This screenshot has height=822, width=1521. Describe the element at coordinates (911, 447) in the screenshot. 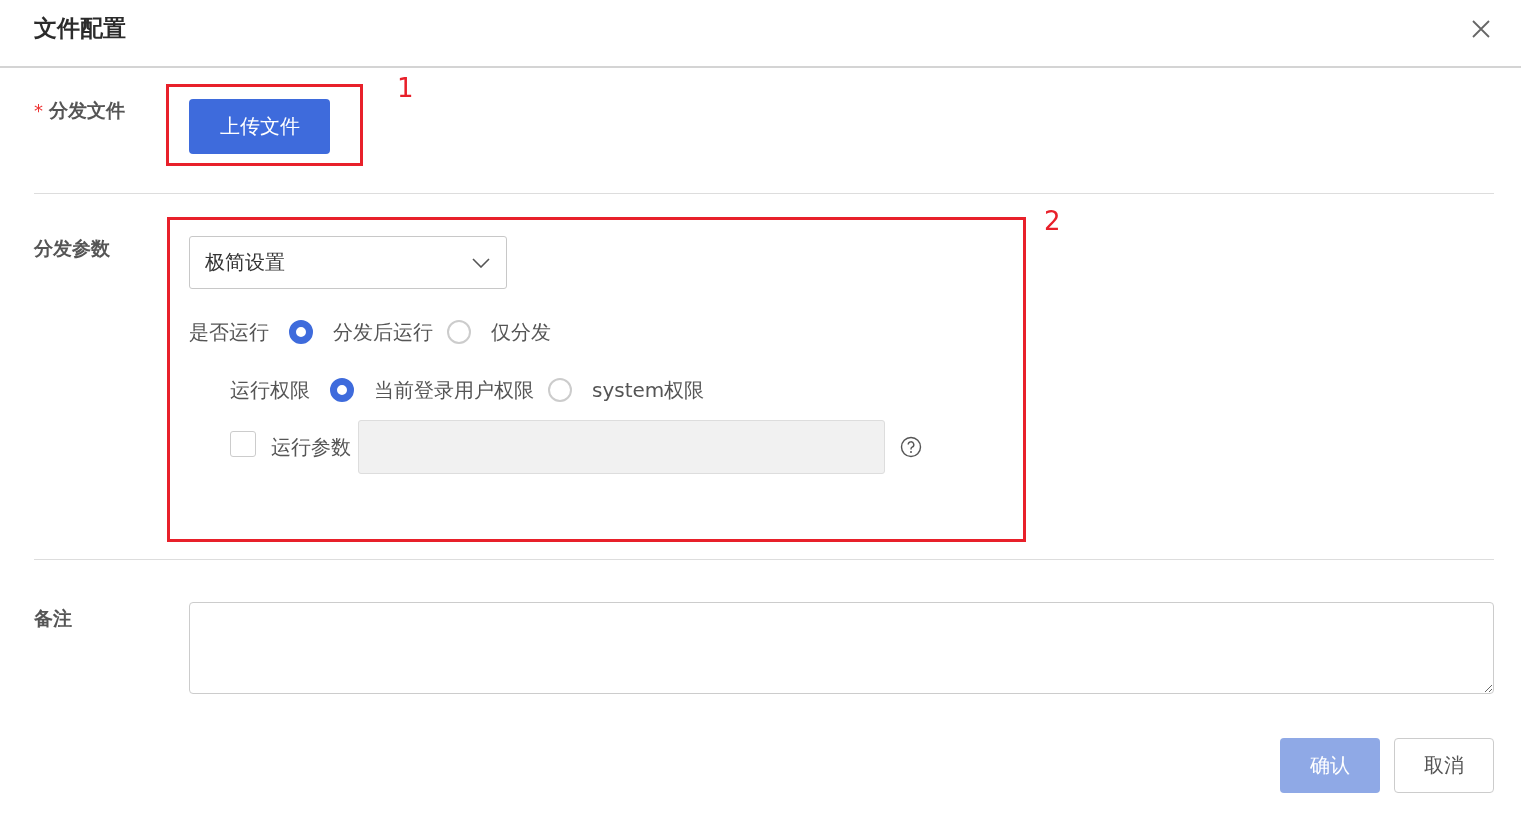

I see `help-icon` at that location.